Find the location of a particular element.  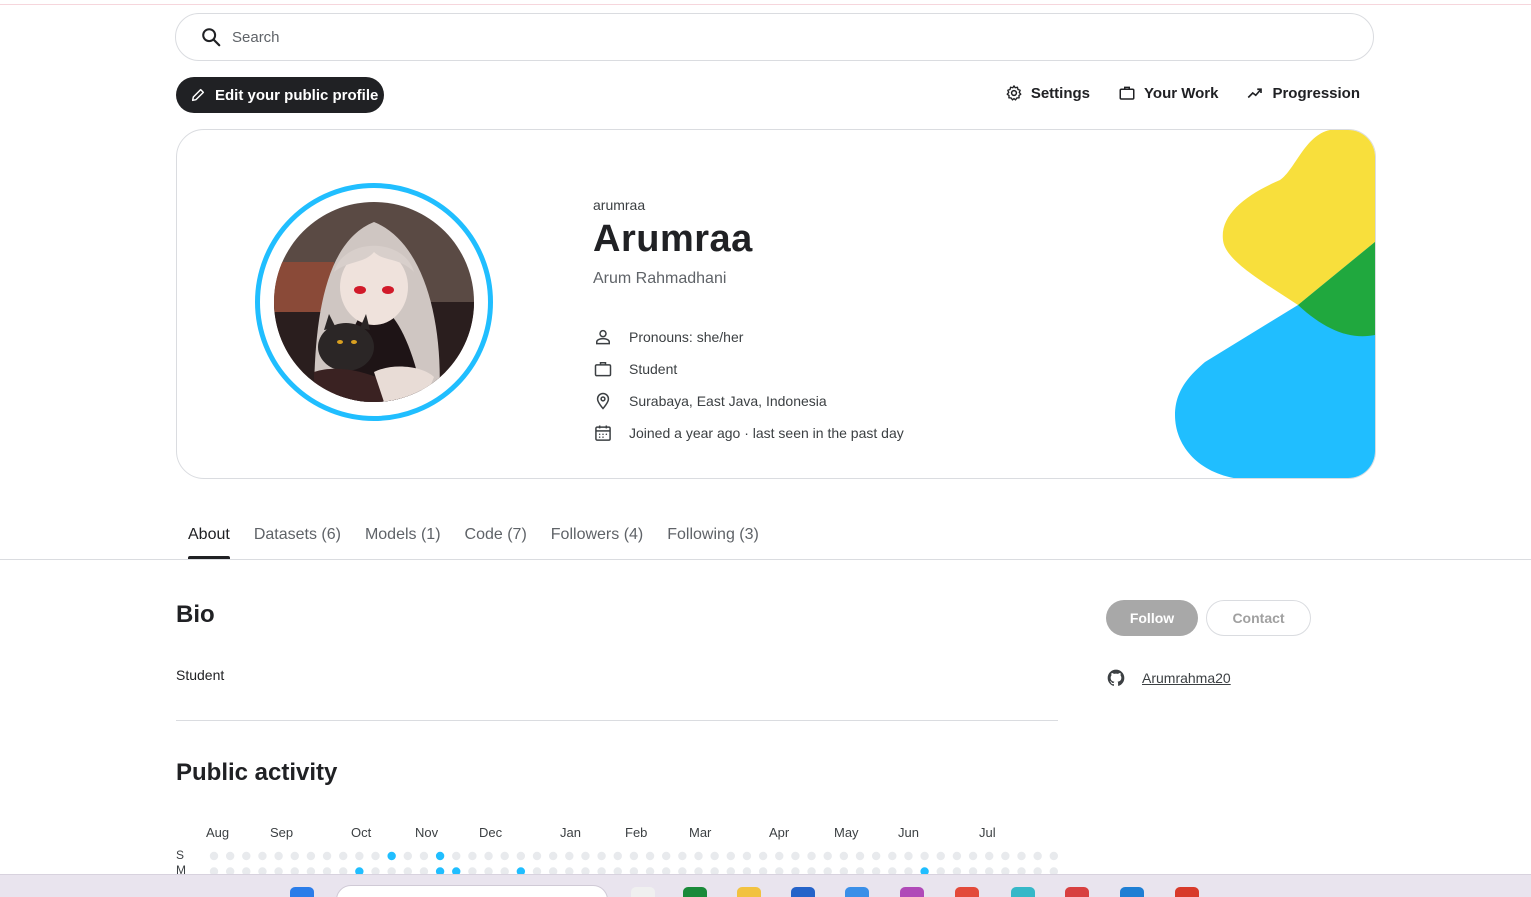

settings-link: Settings is located at coordinates (1047, 93).